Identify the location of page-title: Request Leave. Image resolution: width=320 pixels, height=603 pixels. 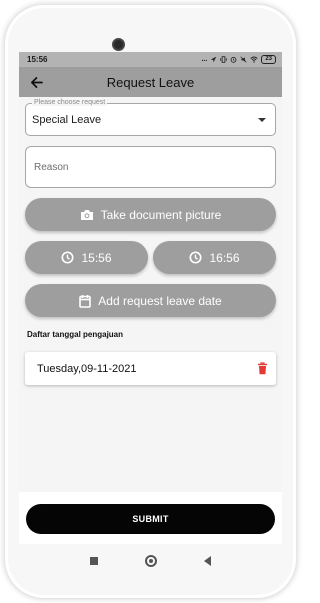
(150, 82).